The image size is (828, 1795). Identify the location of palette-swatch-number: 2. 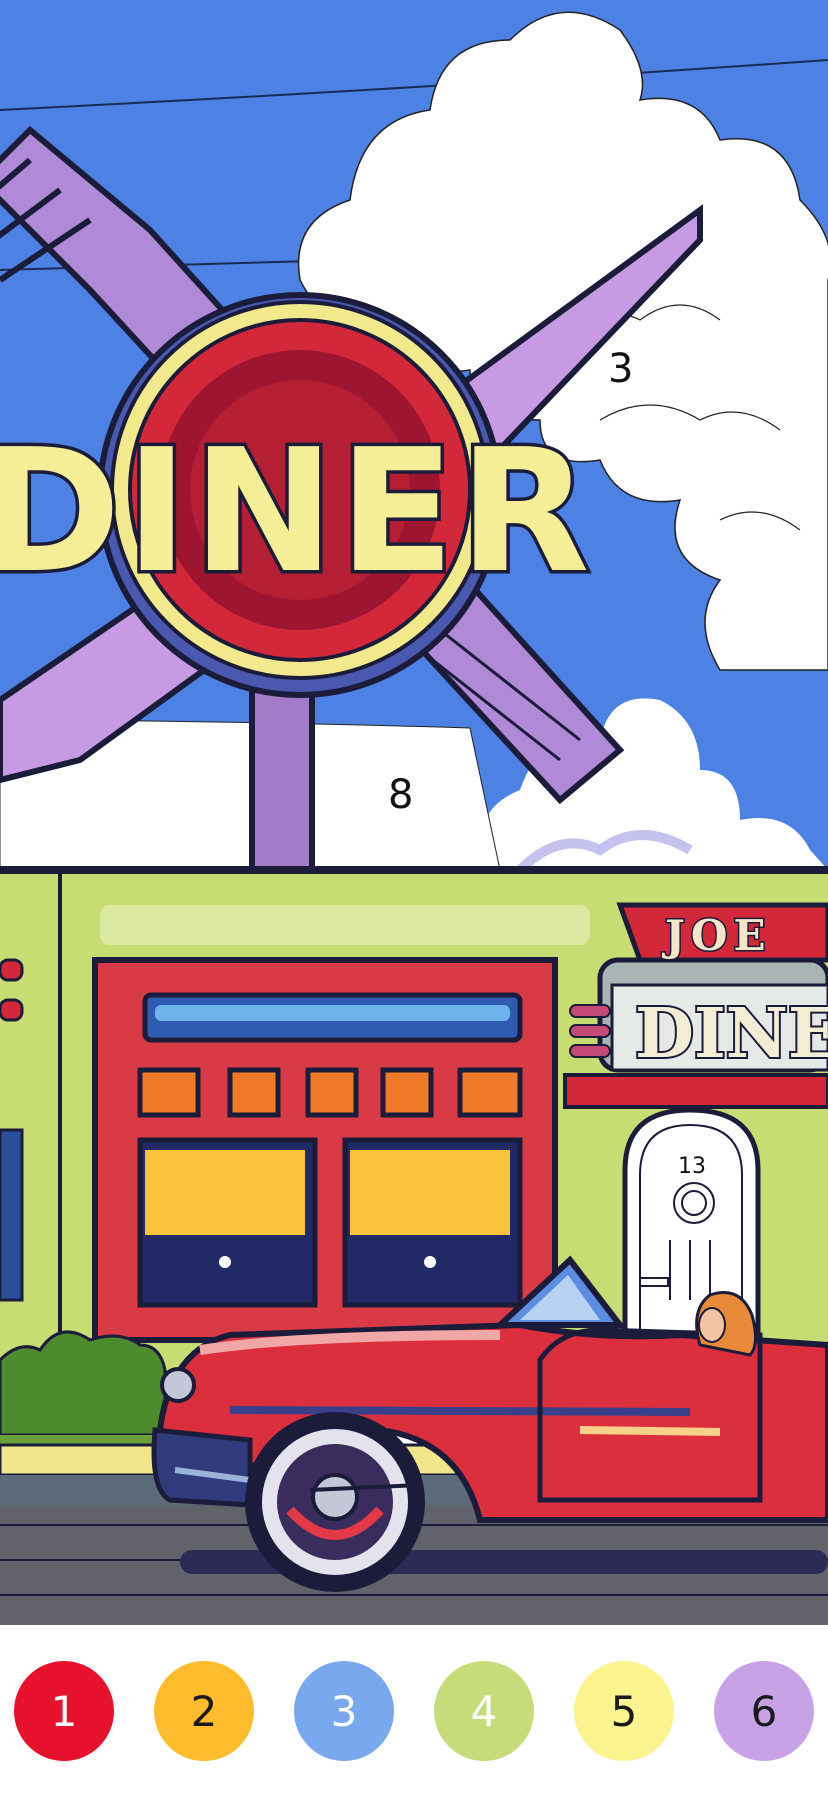
(204, 1711).